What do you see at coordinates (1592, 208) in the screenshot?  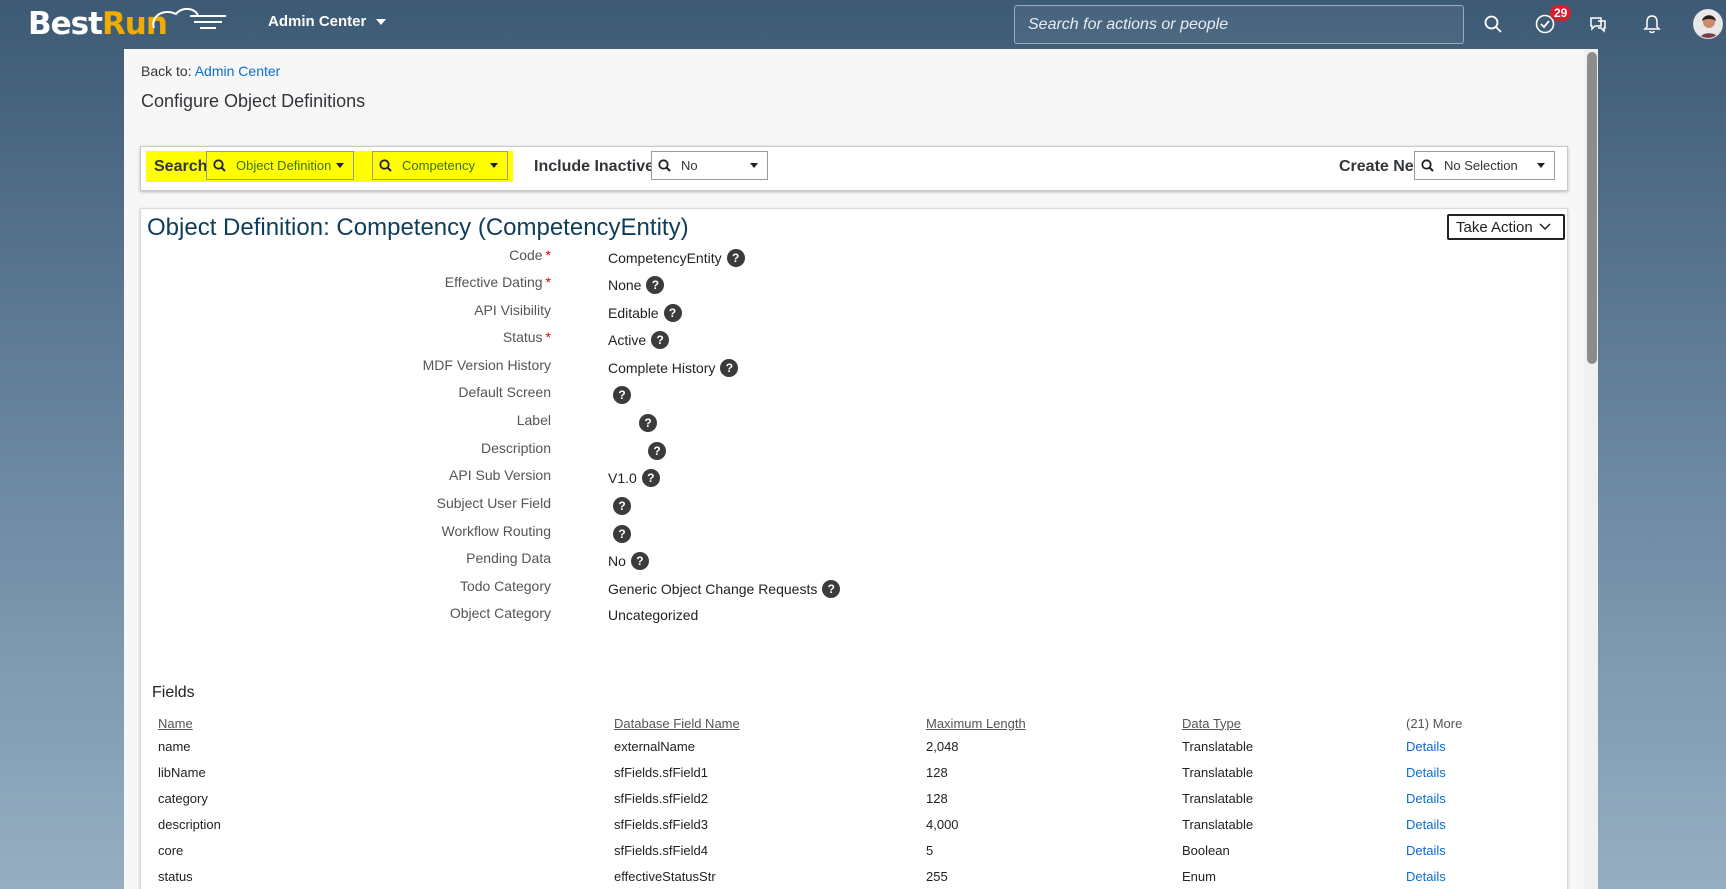 I see `scrollbar-thumb` at bounding box center [1592, 208].